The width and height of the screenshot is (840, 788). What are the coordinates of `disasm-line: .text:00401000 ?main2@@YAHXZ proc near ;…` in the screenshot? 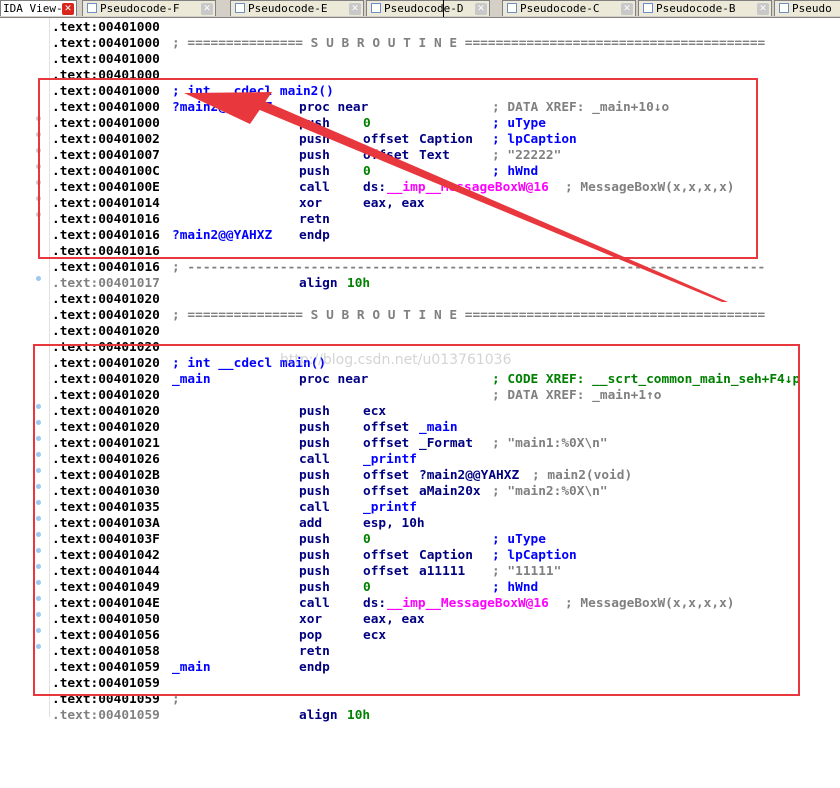 It's located at (420, 108).